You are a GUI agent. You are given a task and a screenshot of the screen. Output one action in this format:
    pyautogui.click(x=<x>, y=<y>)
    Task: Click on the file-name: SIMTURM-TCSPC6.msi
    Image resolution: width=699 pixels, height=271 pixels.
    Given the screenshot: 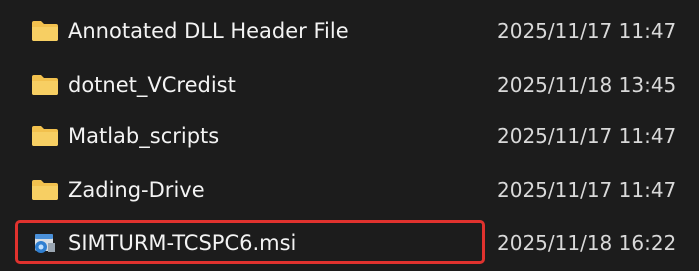 What is the action you would take?
    pyautogui.click(x=182, y=243)
    